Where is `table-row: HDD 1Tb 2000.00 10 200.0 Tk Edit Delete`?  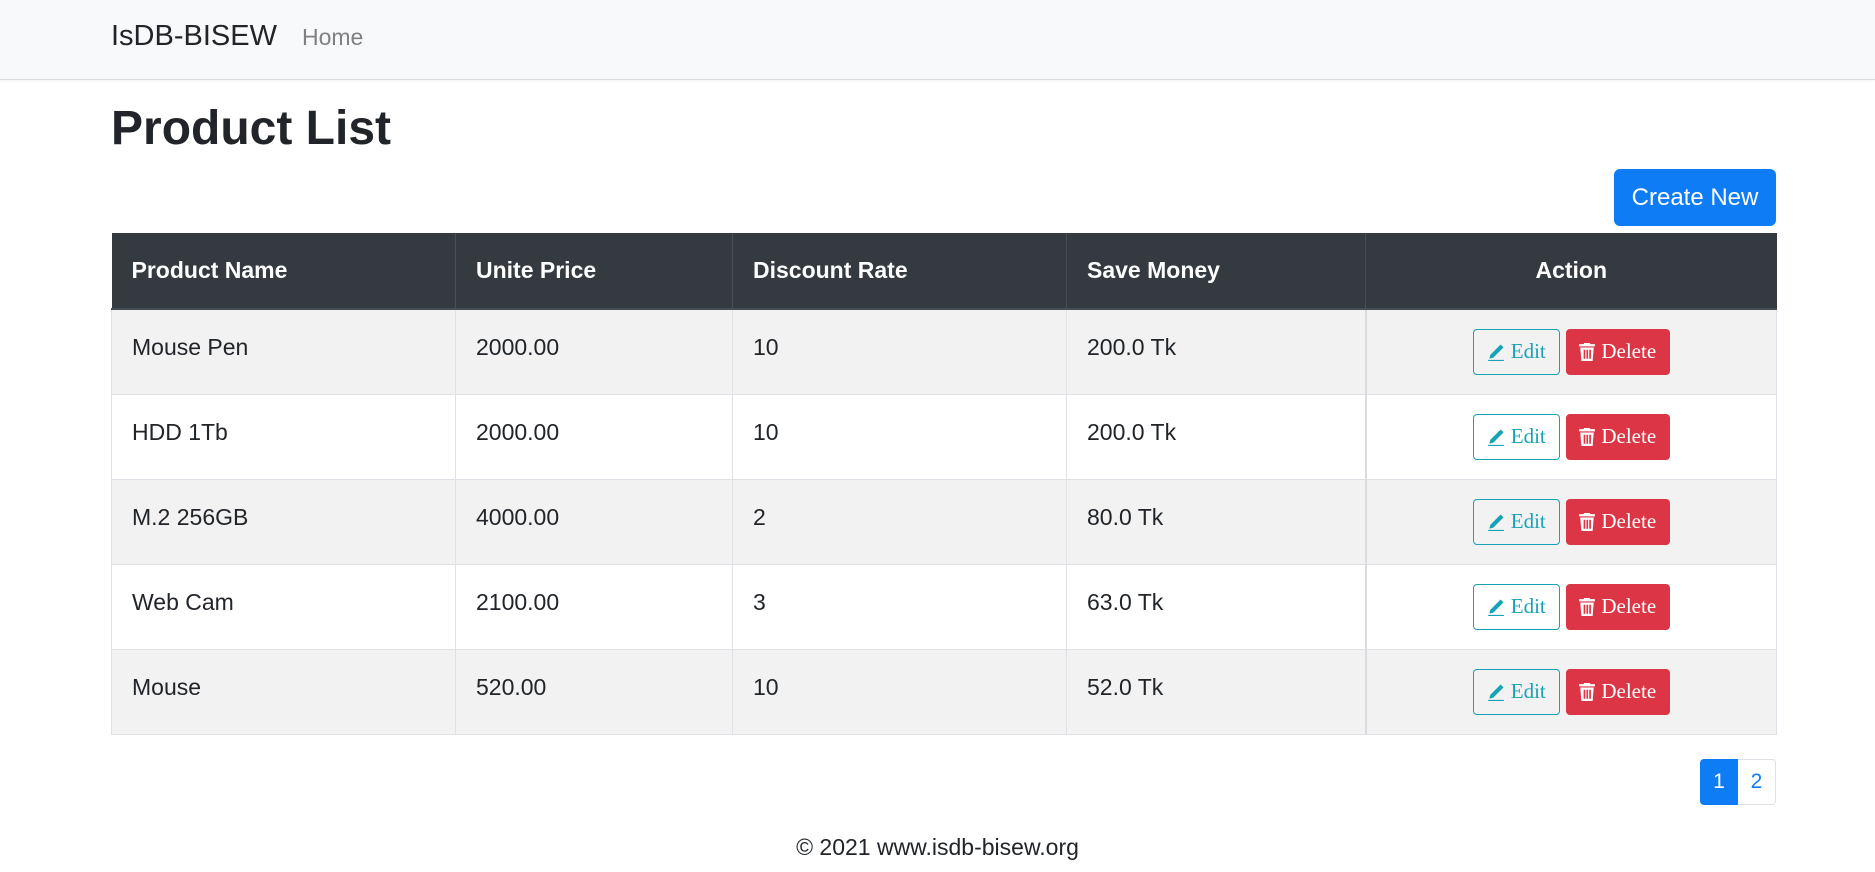
table-row: HDD 1Tb 2000.00 10 200.0 Tk Edit Delete is located at coordinates (944, 437).